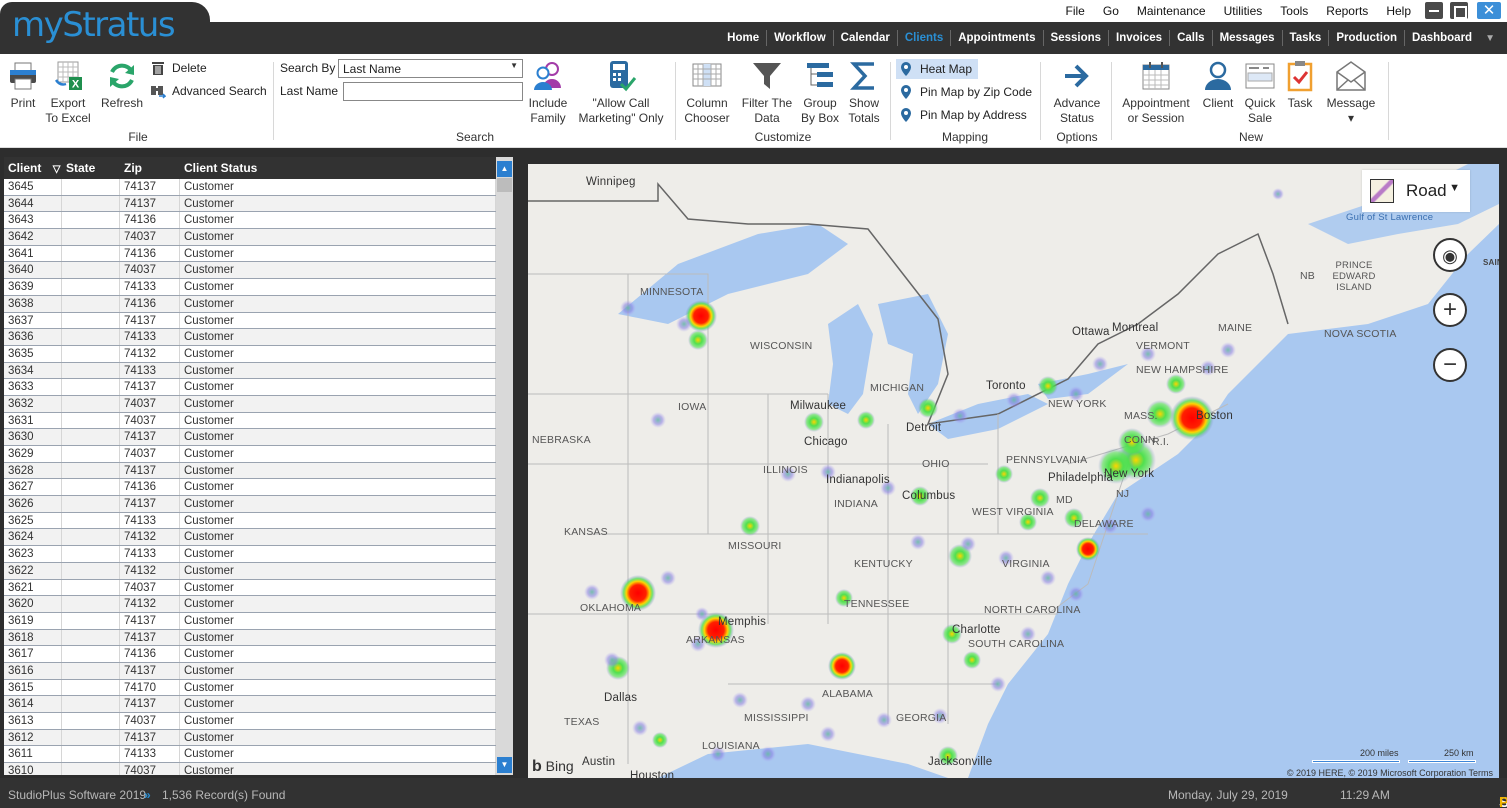 The image size is (1507, 808). I want to click on nav-sessions: Sessions, so click(1075, 38).